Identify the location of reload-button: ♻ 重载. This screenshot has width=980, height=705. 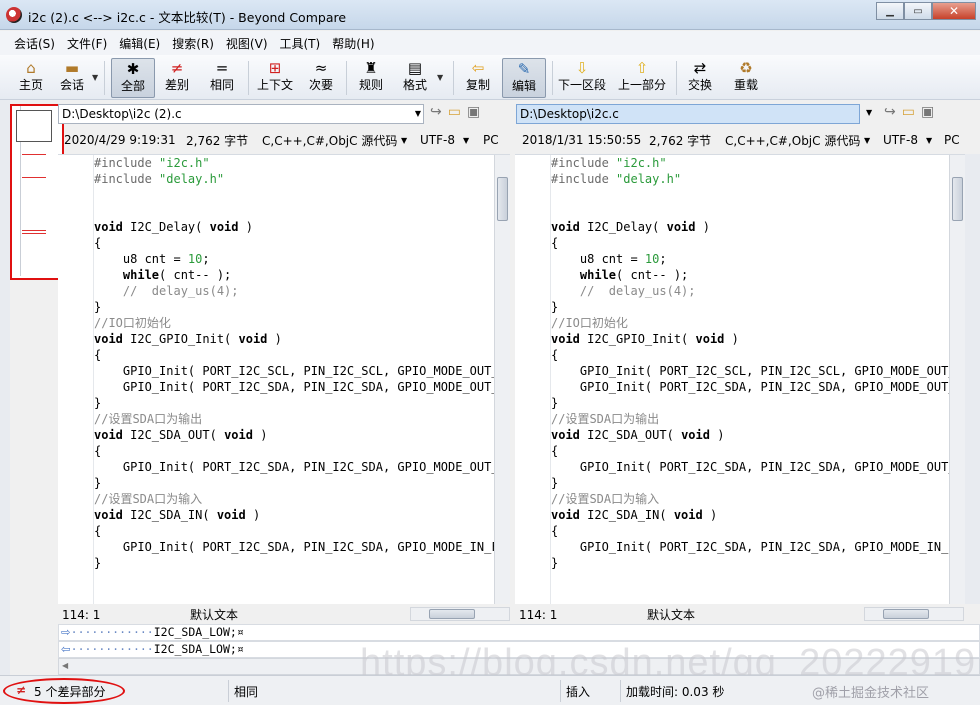
(746, 78).